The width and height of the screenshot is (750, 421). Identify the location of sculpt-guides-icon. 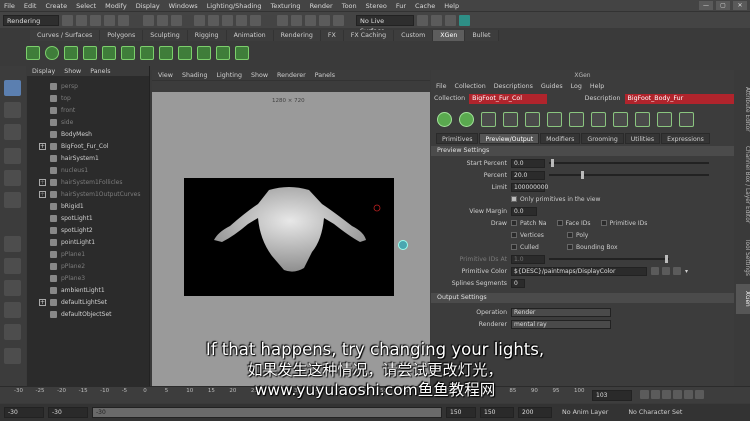
(510, 119).